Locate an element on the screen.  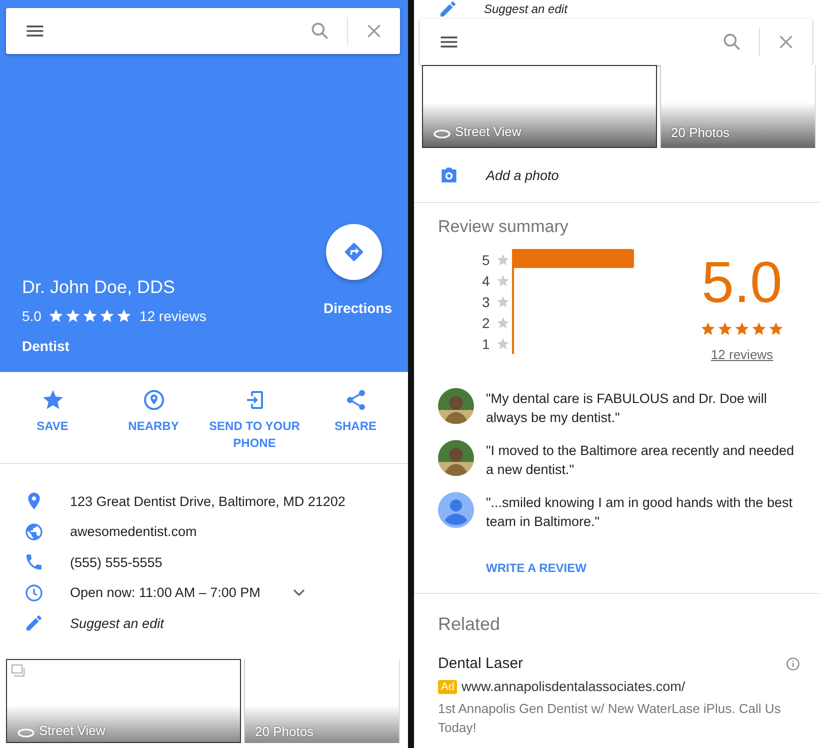
section-title: Review summary is located at coordinates (503, 227).